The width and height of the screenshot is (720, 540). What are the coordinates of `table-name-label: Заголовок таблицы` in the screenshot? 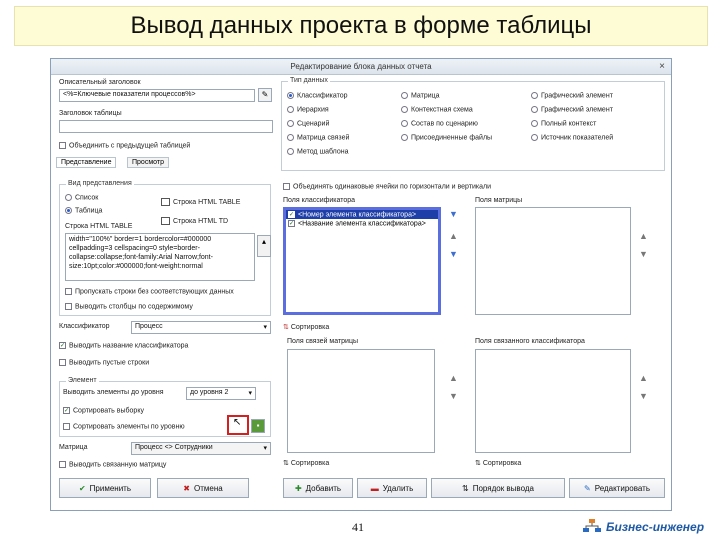 It's located at (90, 113).